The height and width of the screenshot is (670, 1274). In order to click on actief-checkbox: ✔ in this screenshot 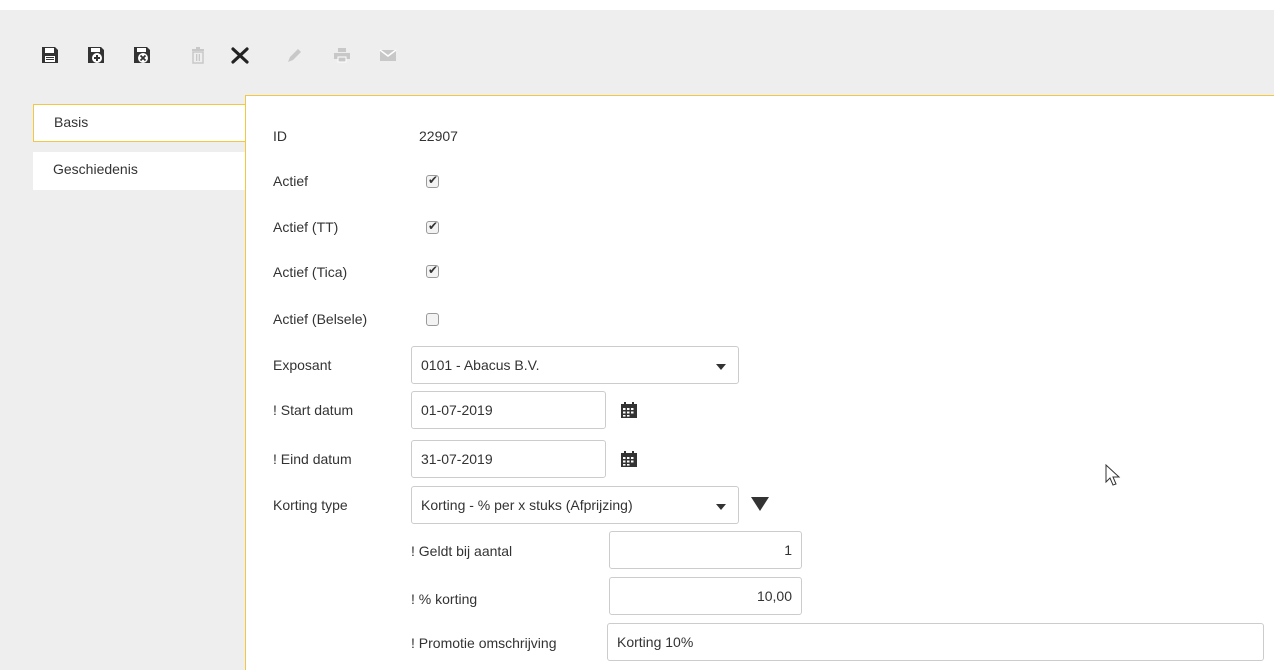, I will do `click(432, 180)`.